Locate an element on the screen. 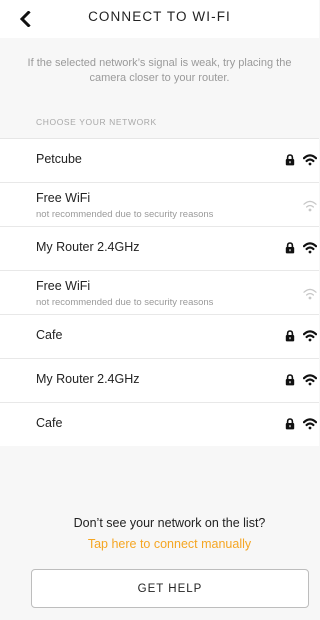 The width and height of the screenshot is (320, 620). network-row: Petcube is located at coordinates (159, 161).